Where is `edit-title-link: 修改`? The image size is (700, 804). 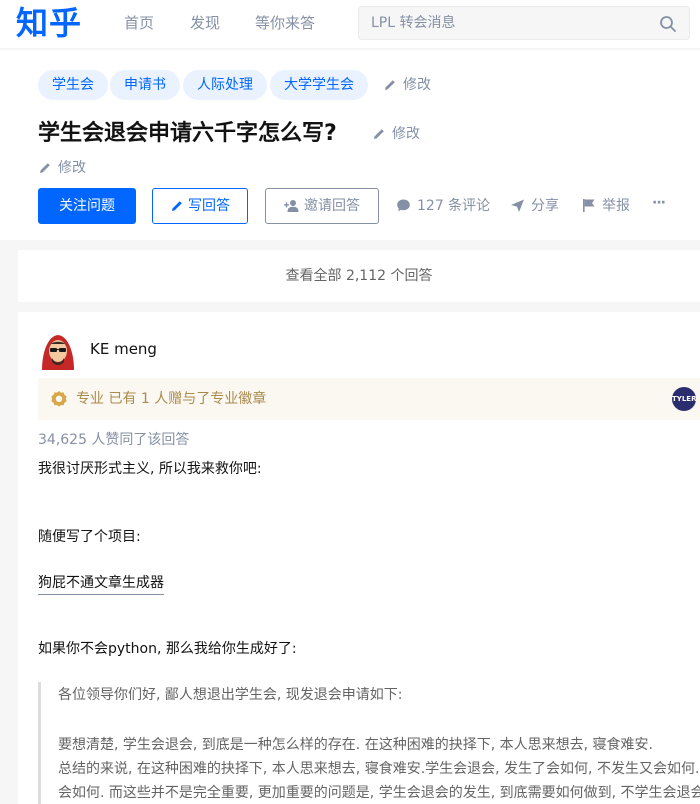
edit-title-link: 修改 is located at coordinates (396, 134).